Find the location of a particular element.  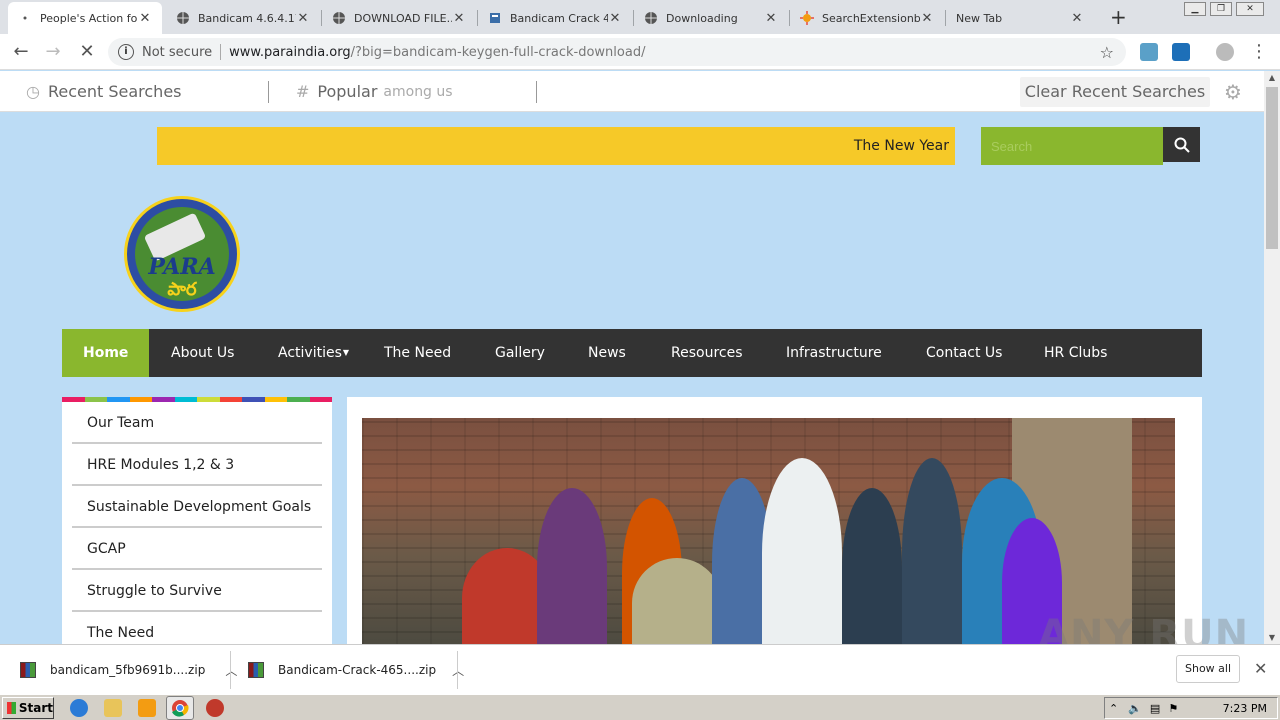

news-ticker: The New Year is located at coordinates (556, 146).